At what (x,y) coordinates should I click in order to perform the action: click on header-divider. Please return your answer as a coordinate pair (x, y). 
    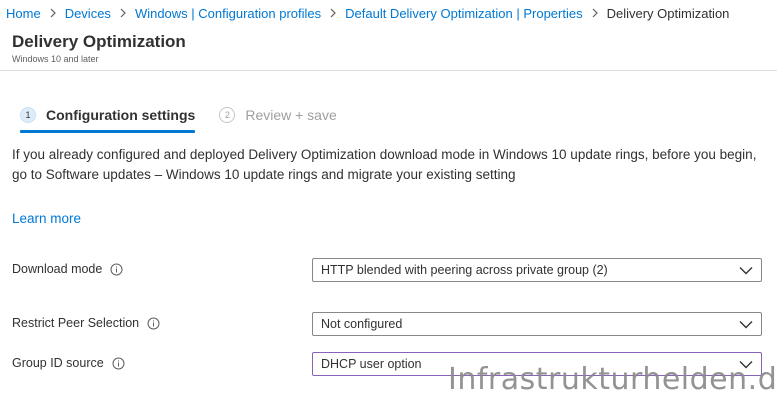
    Looking at the image, I should click on (388, 70).